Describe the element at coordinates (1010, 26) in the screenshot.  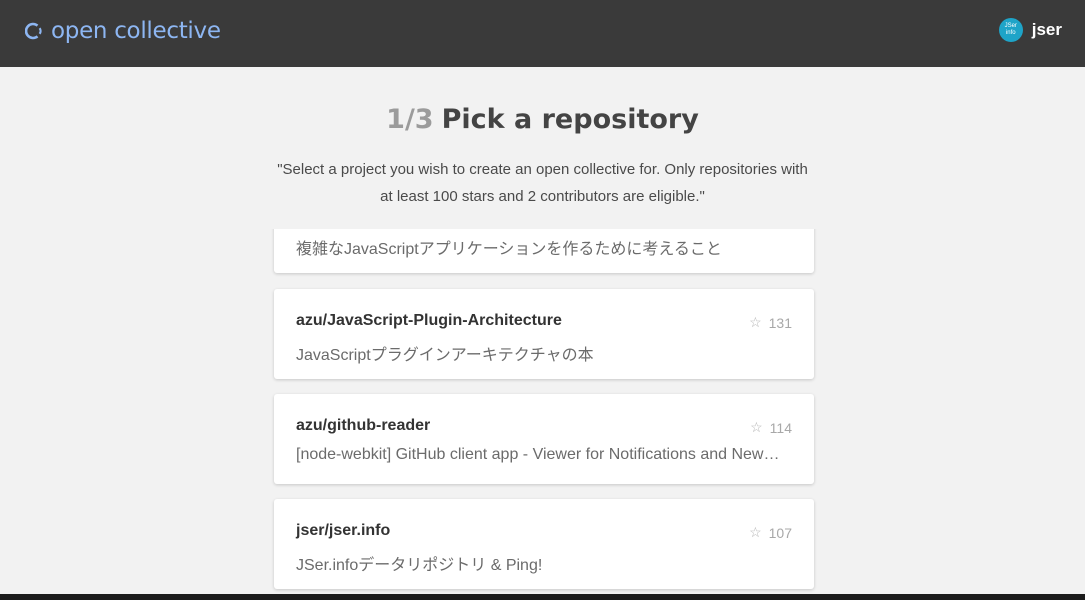
I see `avatar-text-line1: JSer` at that location.